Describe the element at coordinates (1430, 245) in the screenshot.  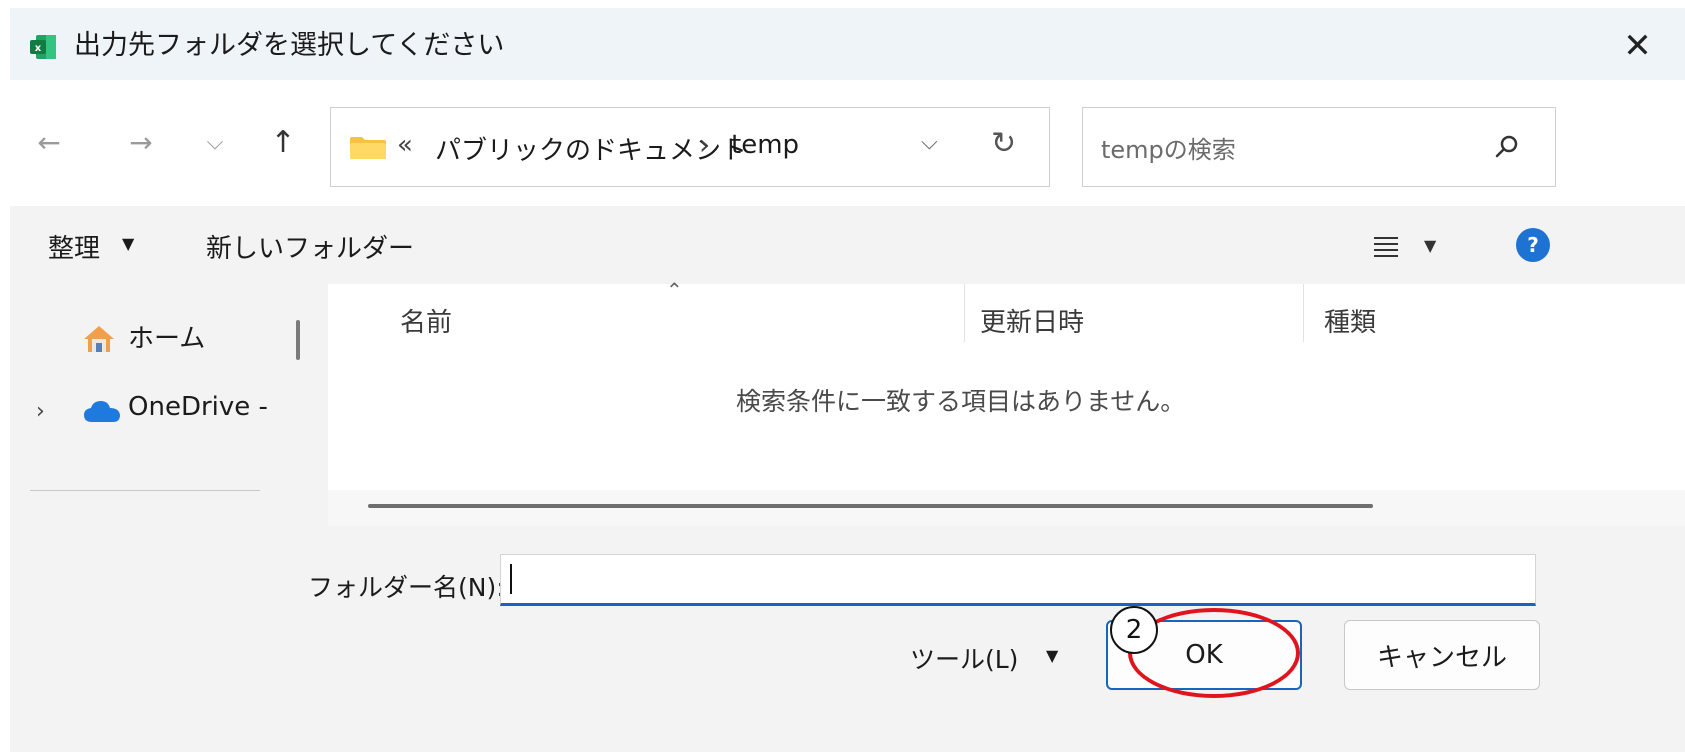
I see `view-dropdown-icon: ▼` at that location.